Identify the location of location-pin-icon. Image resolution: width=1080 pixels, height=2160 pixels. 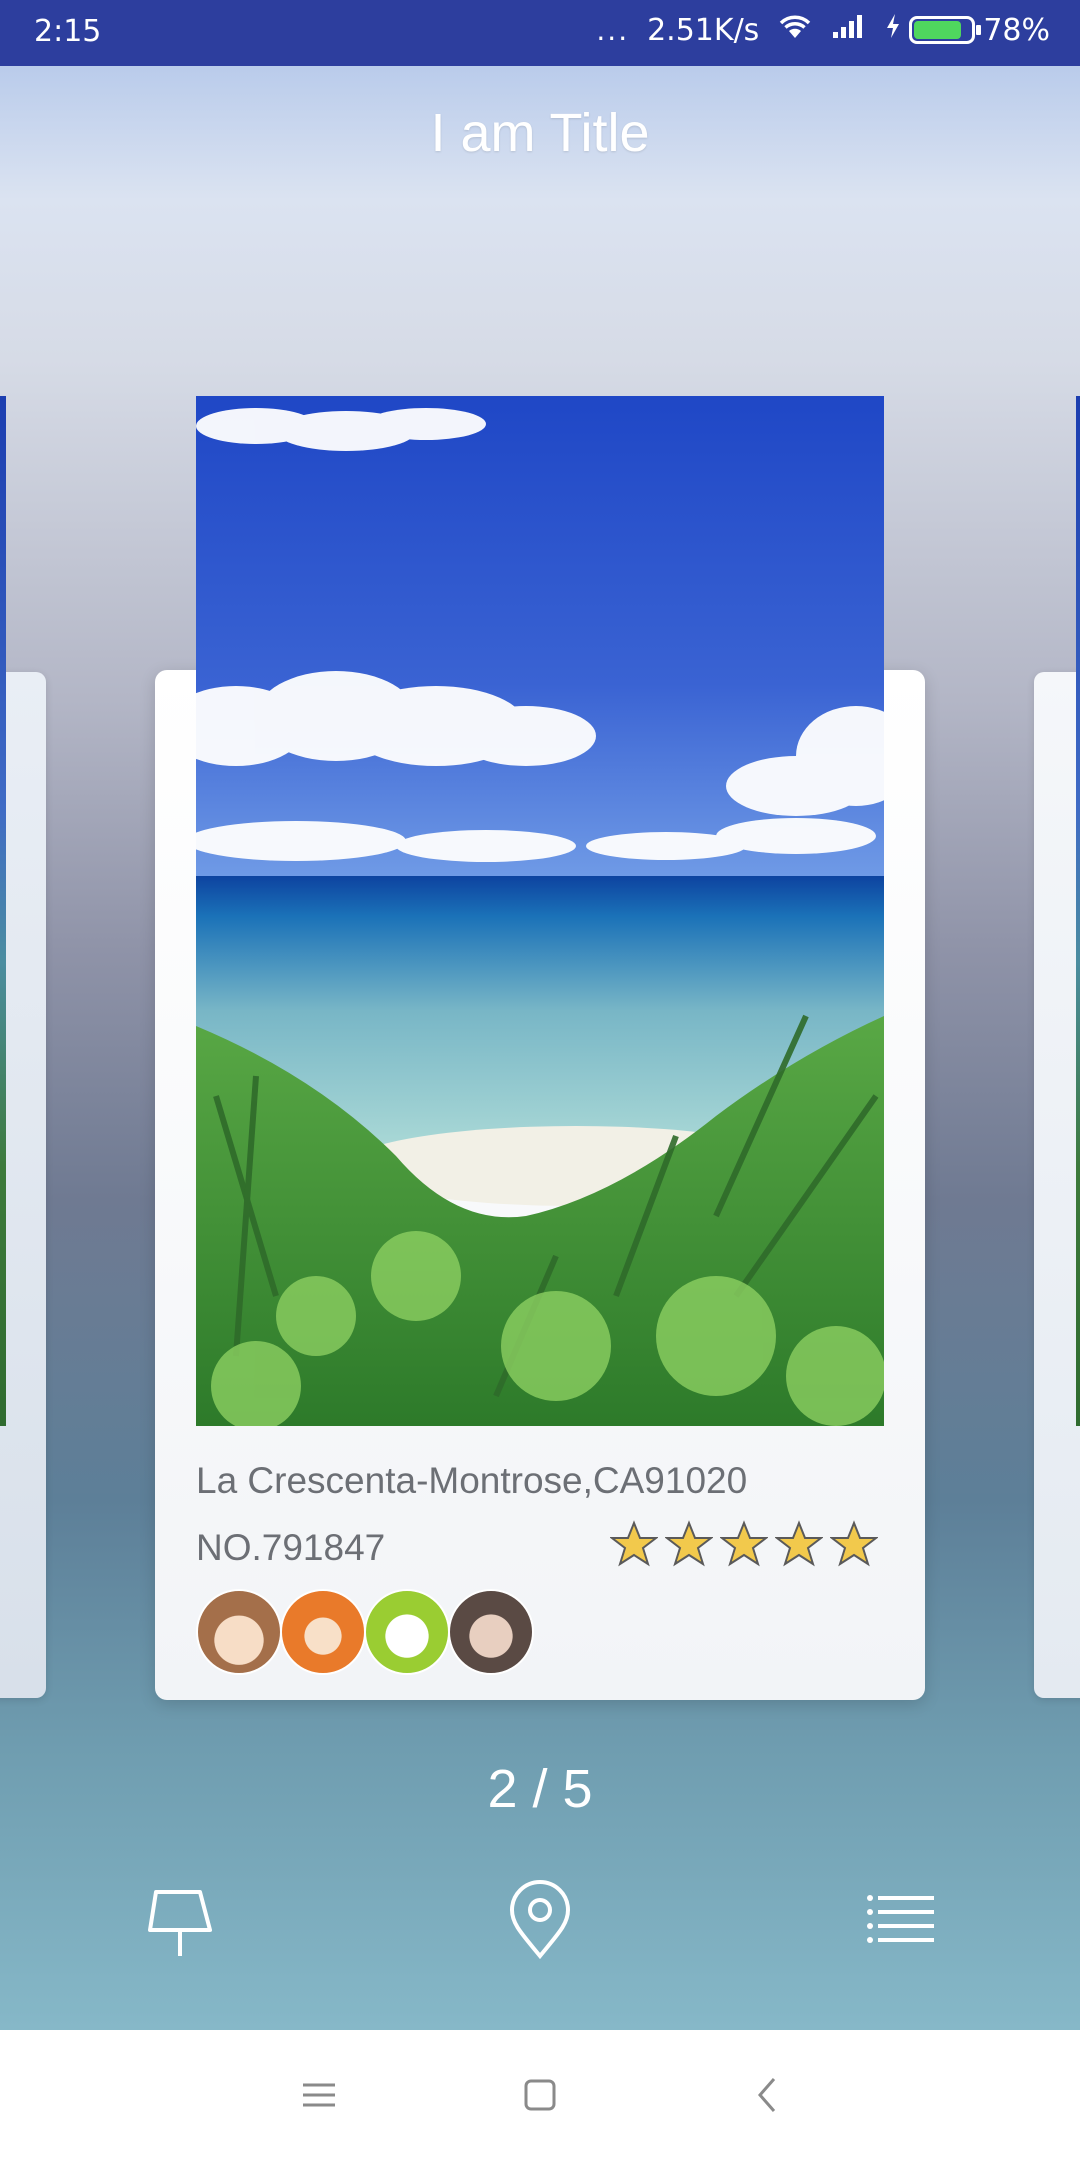
(540, 1920).